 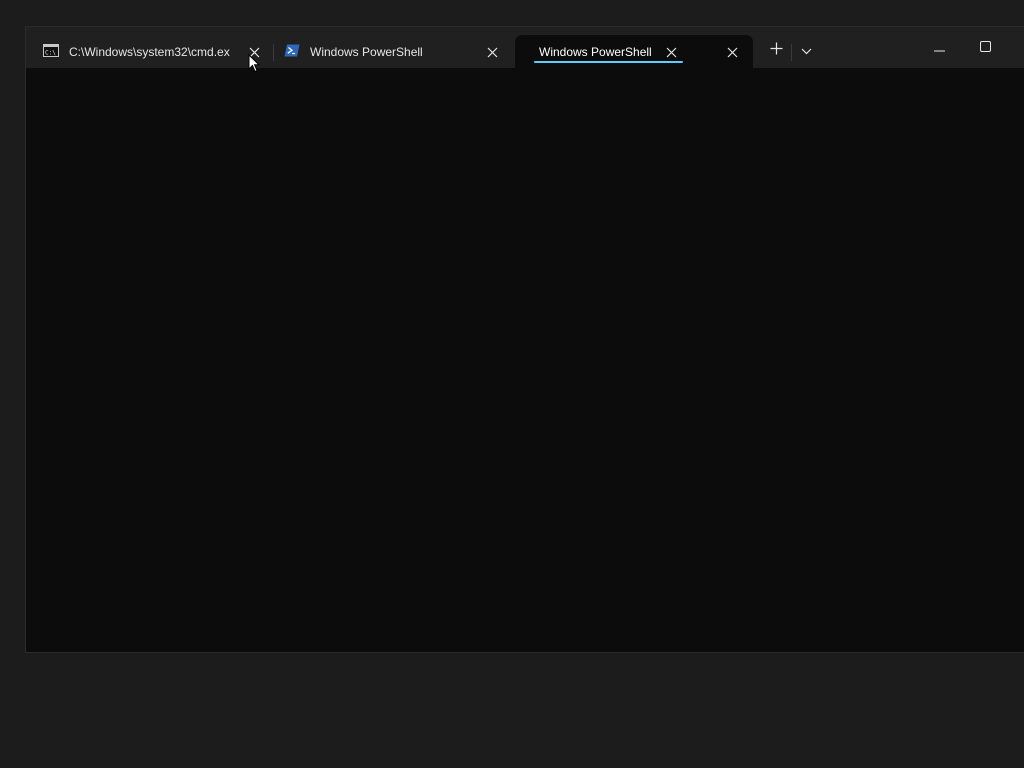 What do you see at coordinates (608, 62) in the screenshot?
I see `active-tab-indicator` at bounding box center [608, 62].